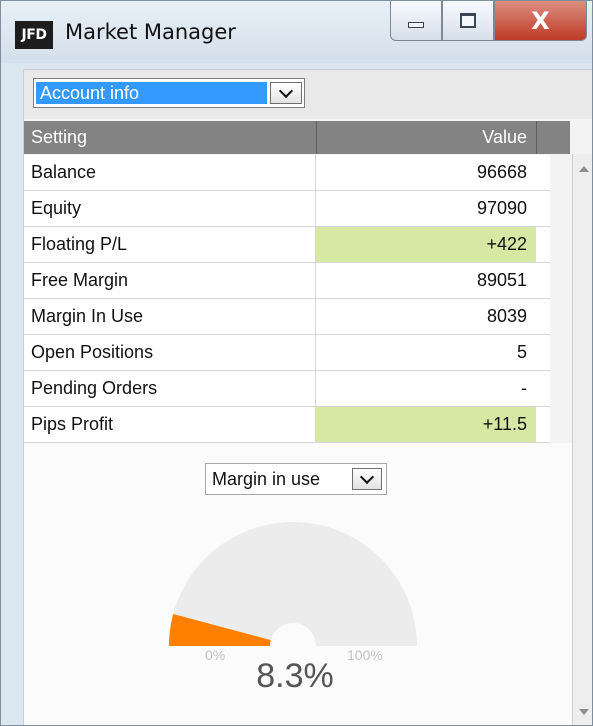 The image size is (593, 726). I want to click on table-row: Floating P/L +422, so click(287, 245).